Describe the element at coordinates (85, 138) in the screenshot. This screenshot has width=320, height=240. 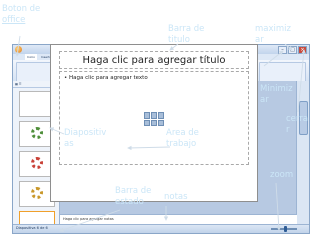
I see `callout-diapositivas: Diapositiv as` at that location.